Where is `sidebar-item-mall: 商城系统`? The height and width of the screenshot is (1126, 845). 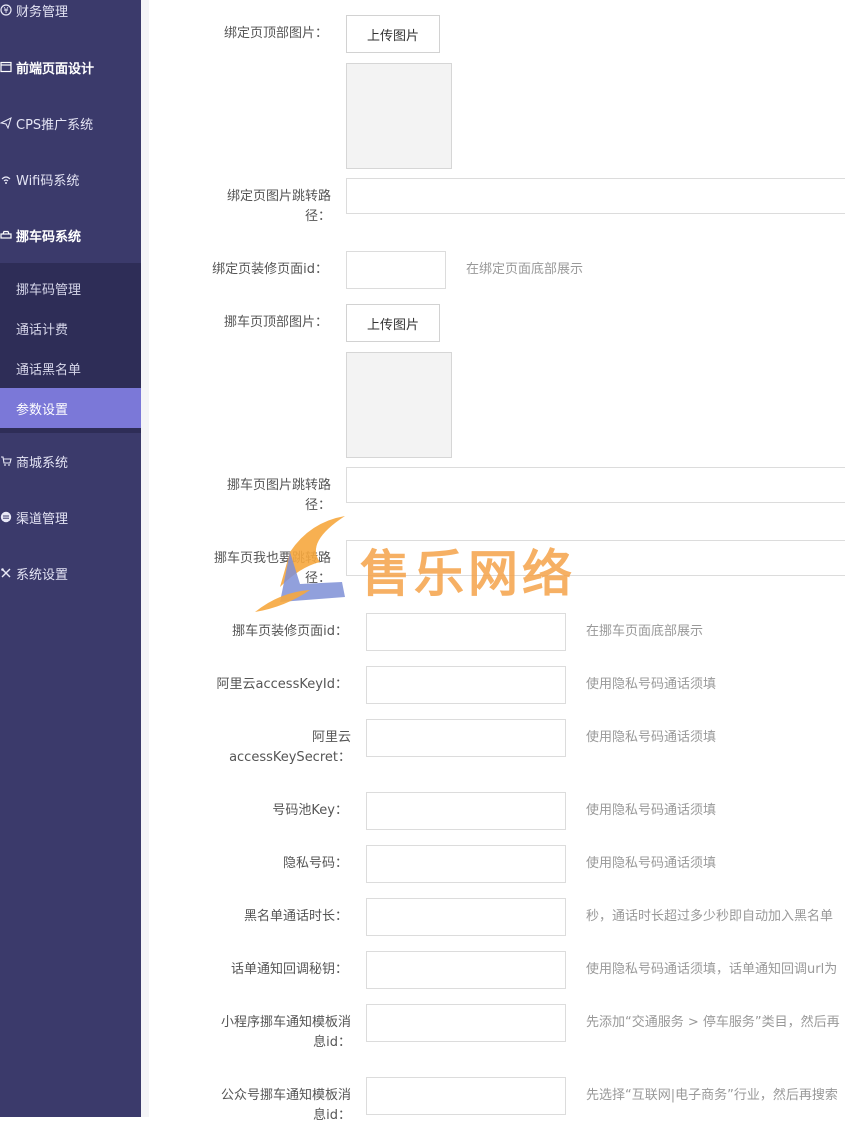 sidebar-item-mall: 商城系统 is located at coordinates (70, 461).